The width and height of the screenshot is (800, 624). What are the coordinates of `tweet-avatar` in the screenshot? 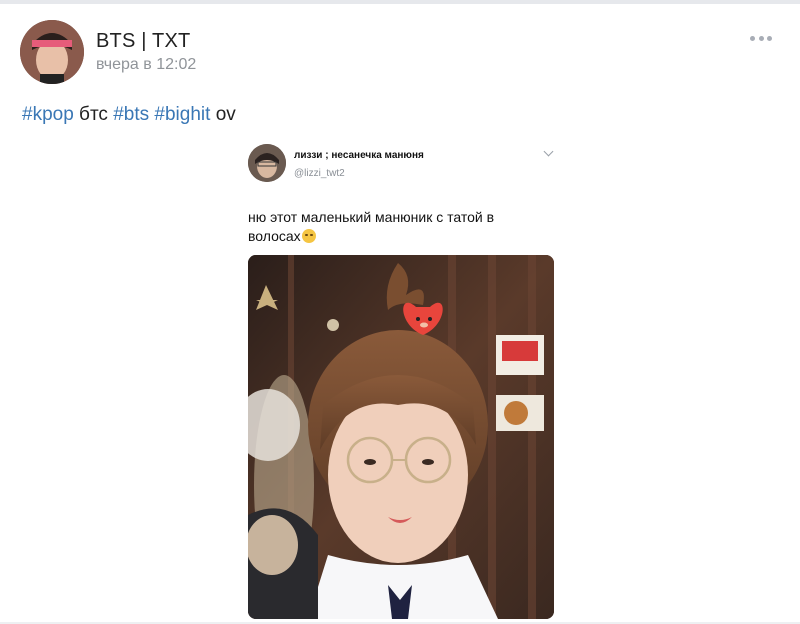 It's located at (267, 163).